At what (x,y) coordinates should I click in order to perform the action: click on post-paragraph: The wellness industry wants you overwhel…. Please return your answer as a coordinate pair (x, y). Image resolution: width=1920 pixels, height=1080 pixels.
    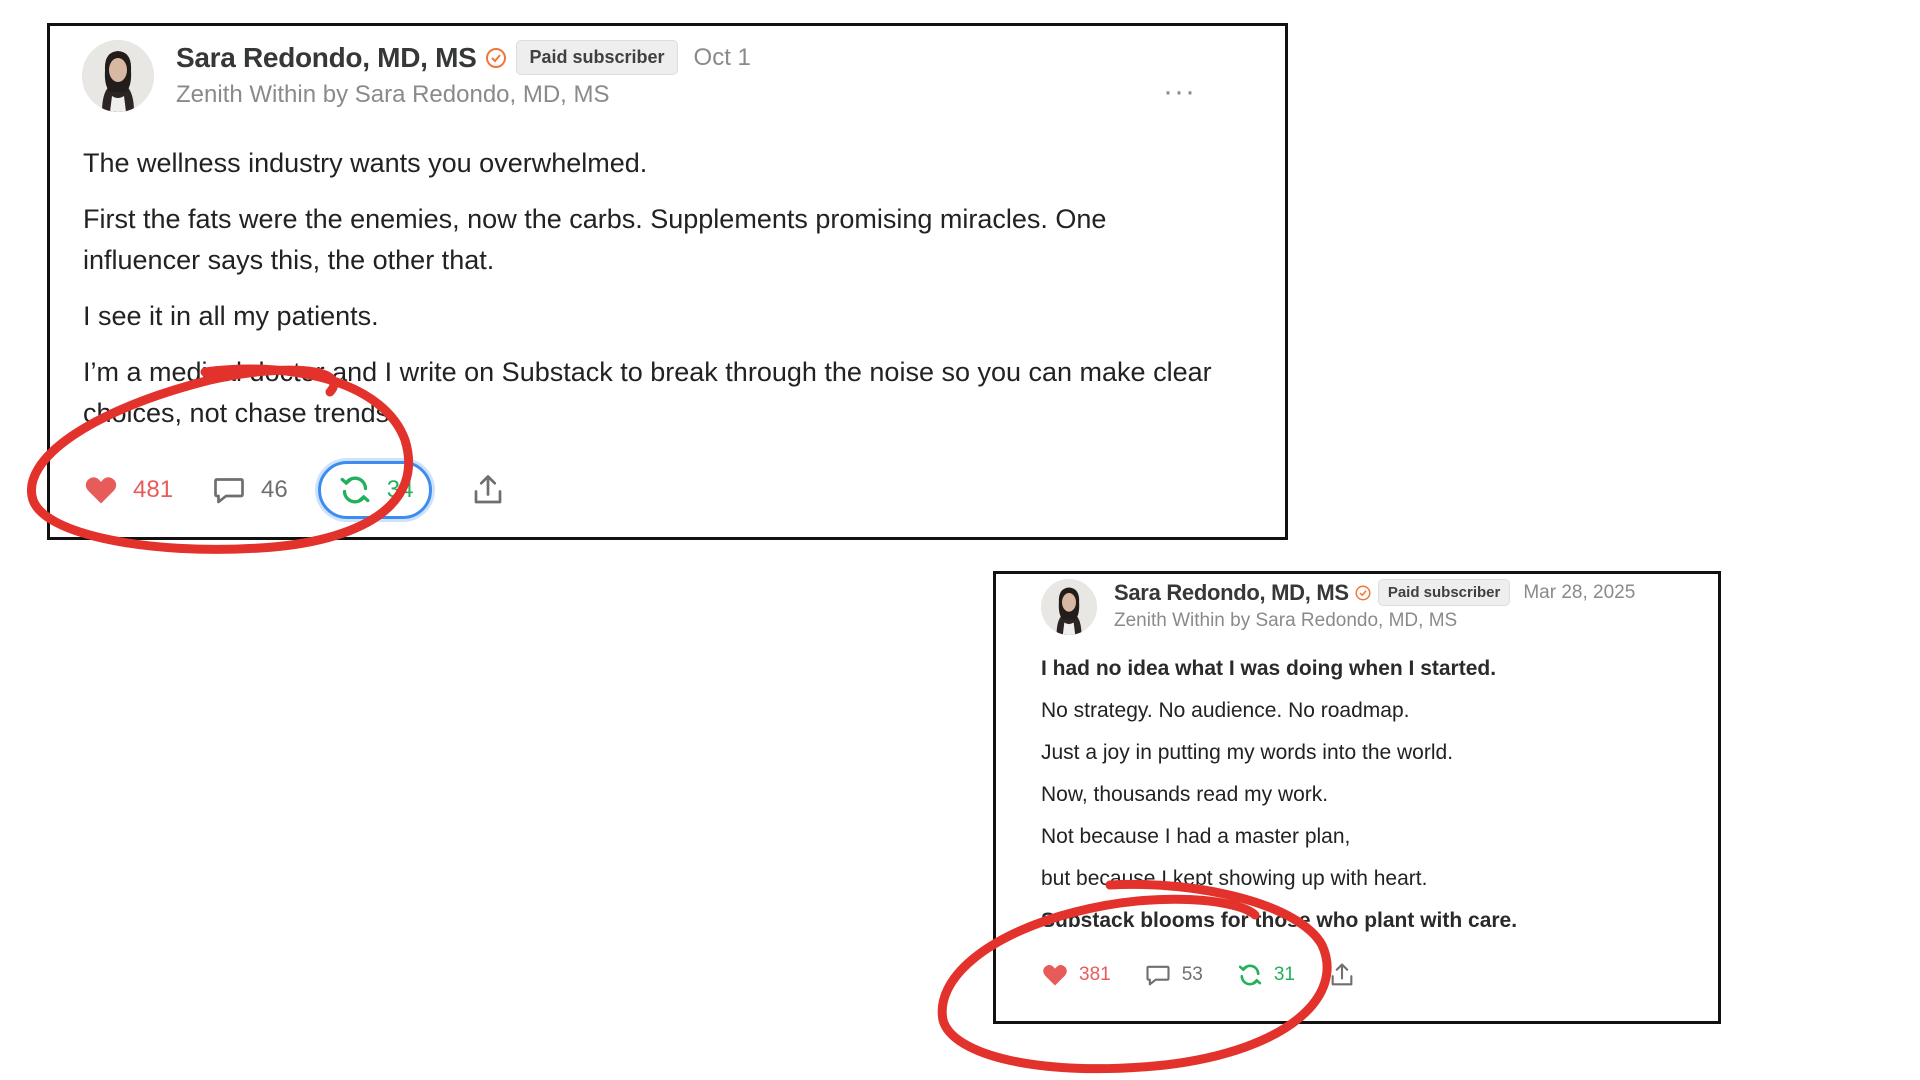
    Looking at the image, I should click on (365, 163).